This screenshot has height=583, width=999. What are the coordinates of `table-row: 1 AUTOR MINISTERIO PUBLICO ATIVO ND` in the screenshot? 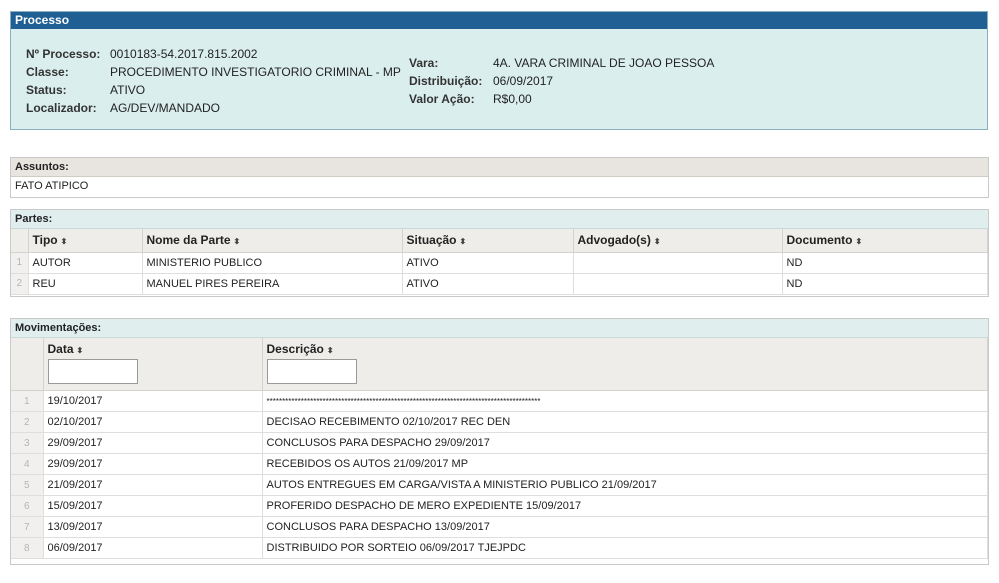 It's located at (499, 263).